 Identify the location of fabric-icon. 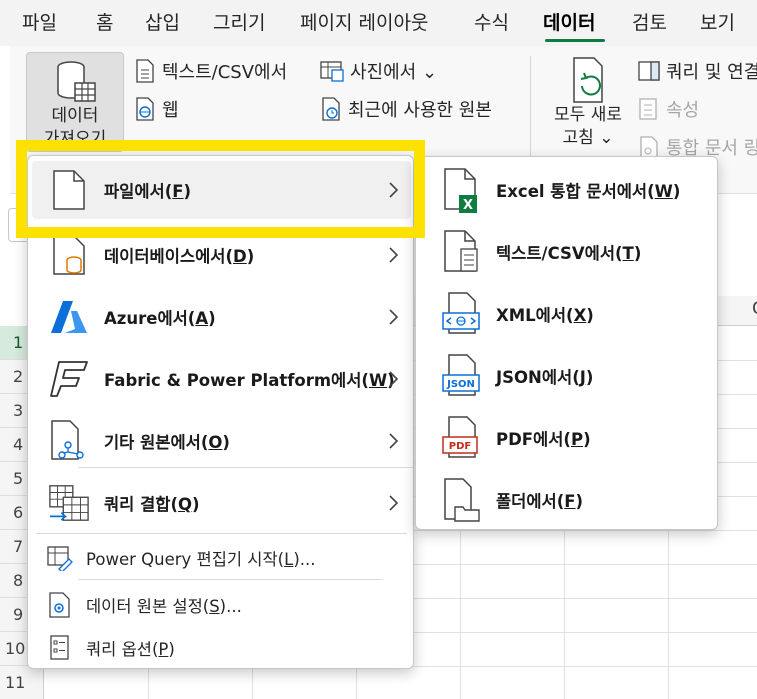
(69, 379).